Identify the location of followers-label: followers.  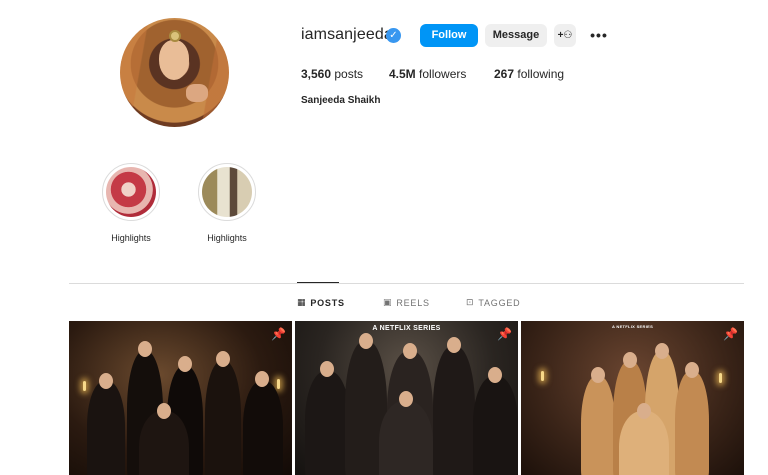
(443, 74).